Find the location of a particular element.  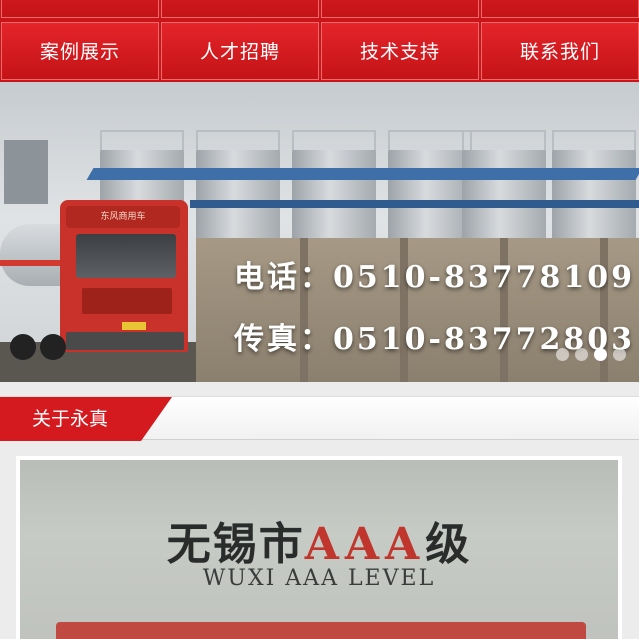

nav-item-about: 关于公司 is located at coordinates (240, 9).